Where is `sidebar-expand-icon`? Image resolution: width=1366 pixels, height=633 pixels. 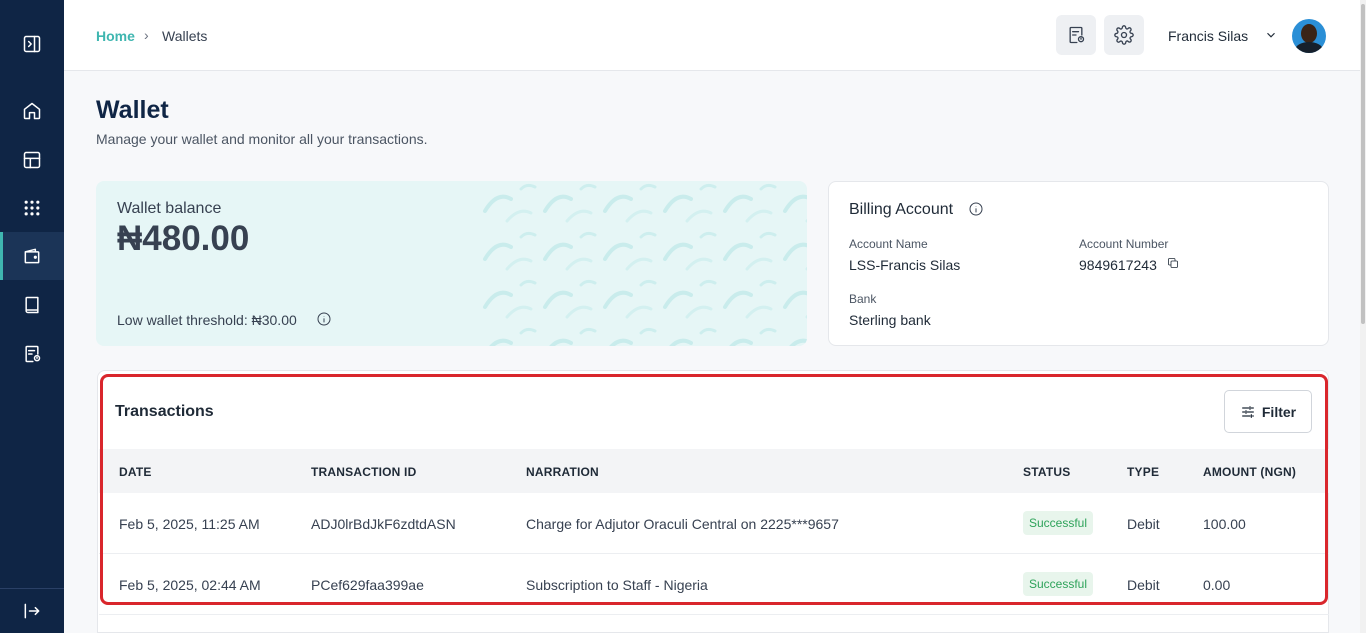
sidebar-expand-icon is located at coordinates (32, 44).